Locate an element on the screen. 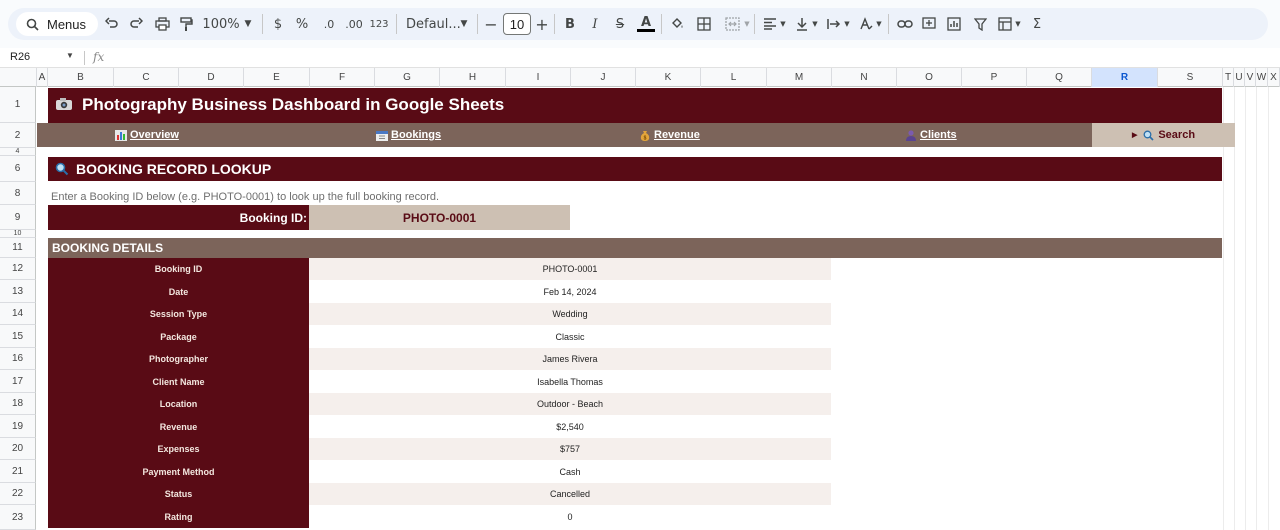 This screenshot has height=530, width=1280. italic-icon: I is located at coordinates (595, 24).